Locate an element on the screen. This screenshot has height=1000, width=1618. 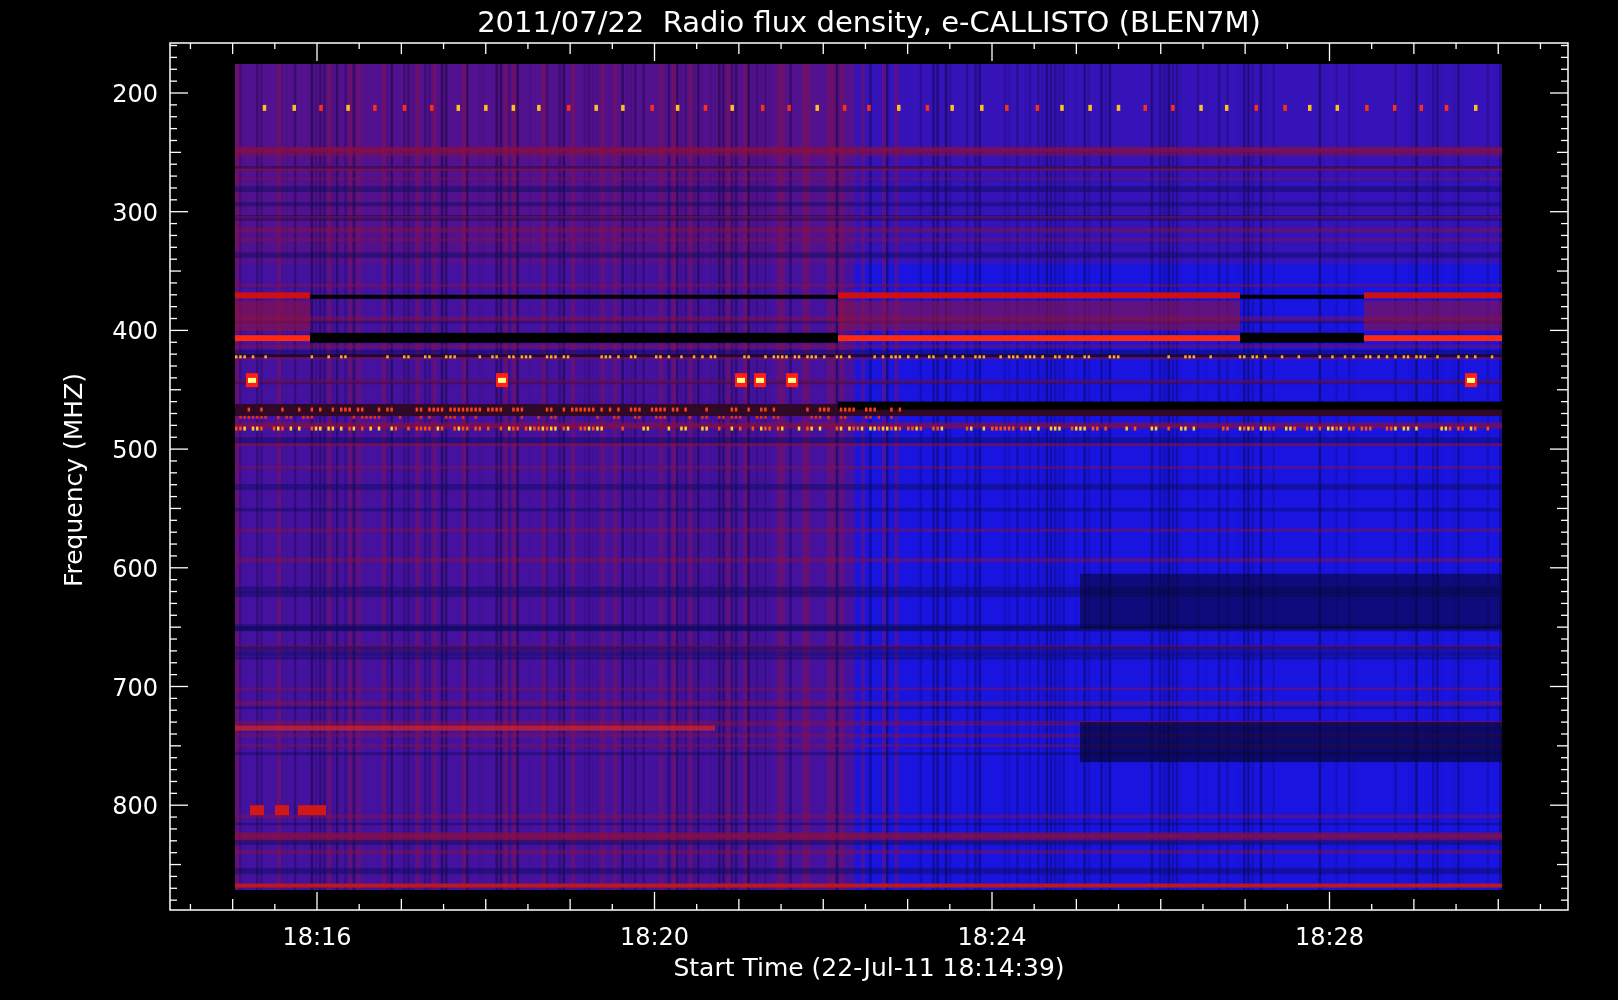
x-tick-label: 18:24 is located at coordinates (992, 937).